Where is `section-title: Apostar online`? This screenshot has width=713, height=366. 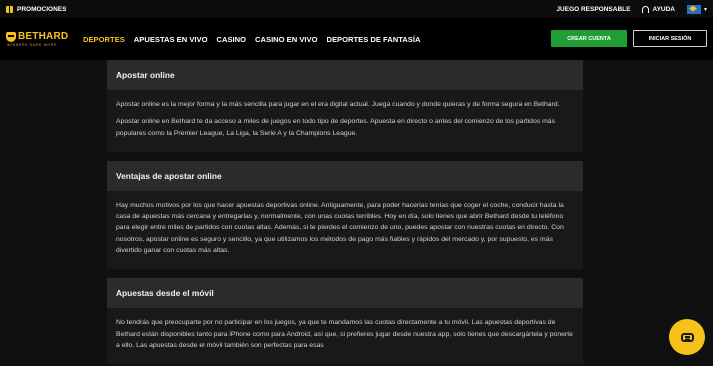 section-title: Apostar online is located at coordinates (345, 75).